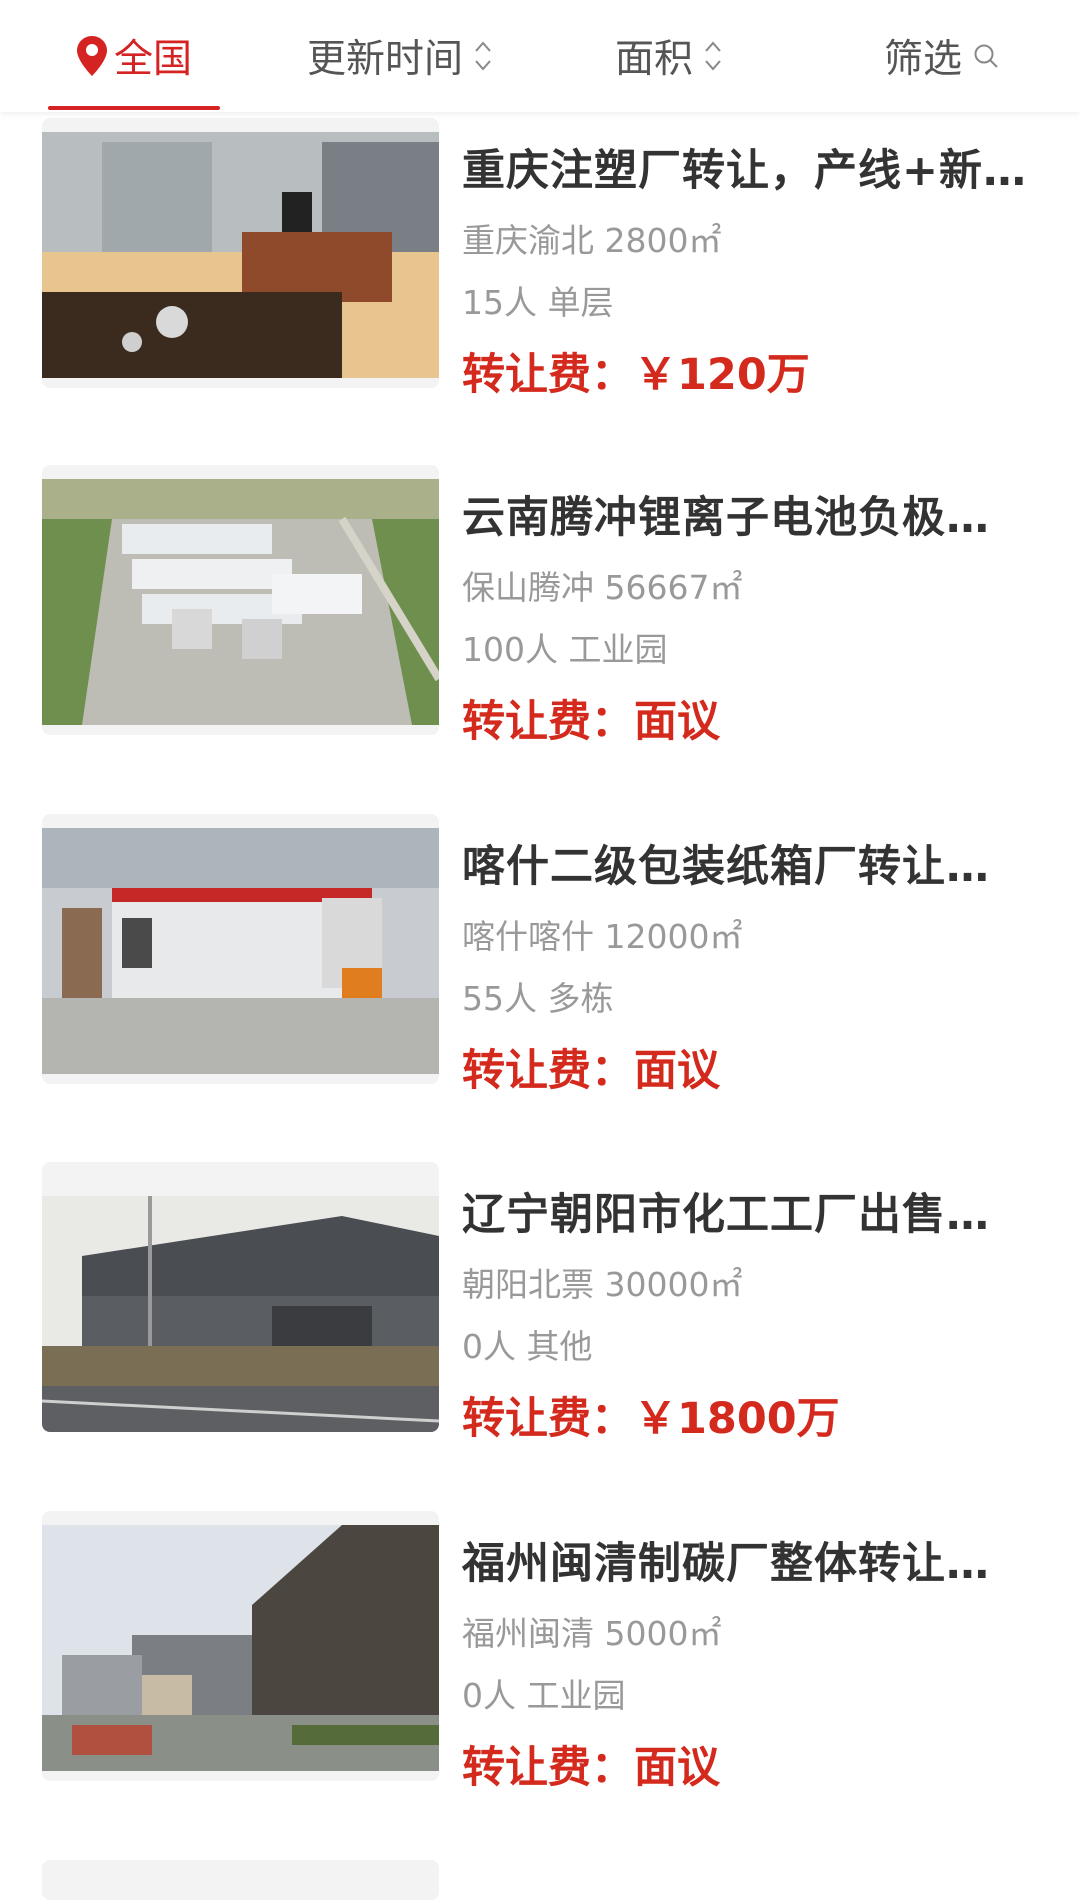 This screenshot has height=1900, width=1080. What do you see at coordinates (152, 59) in the screenshot?
I see `tab-region-label: 全国` at bounding box center [152, 59].